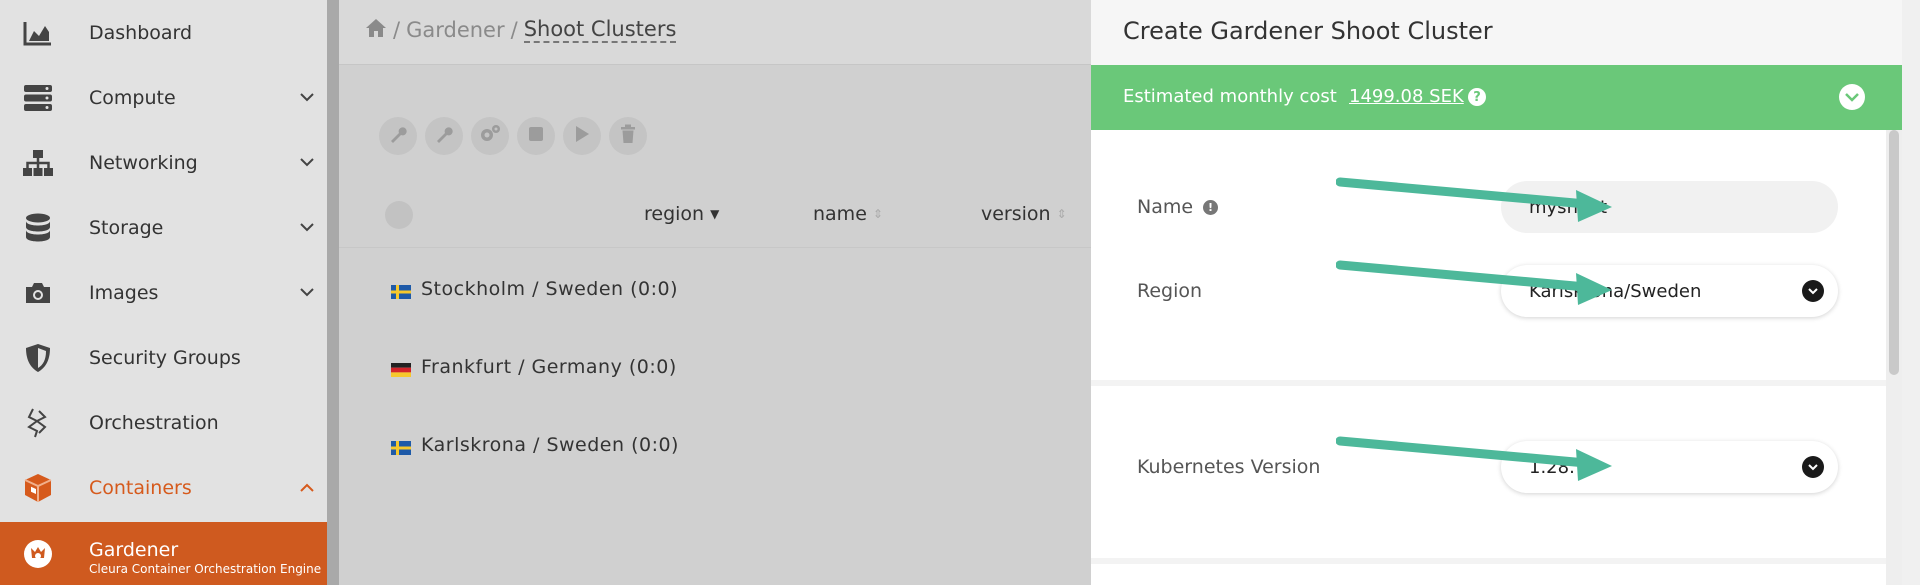 The height and width of the screenshot is (585, 1920). I want to click on play-icon, so click(582, 136).